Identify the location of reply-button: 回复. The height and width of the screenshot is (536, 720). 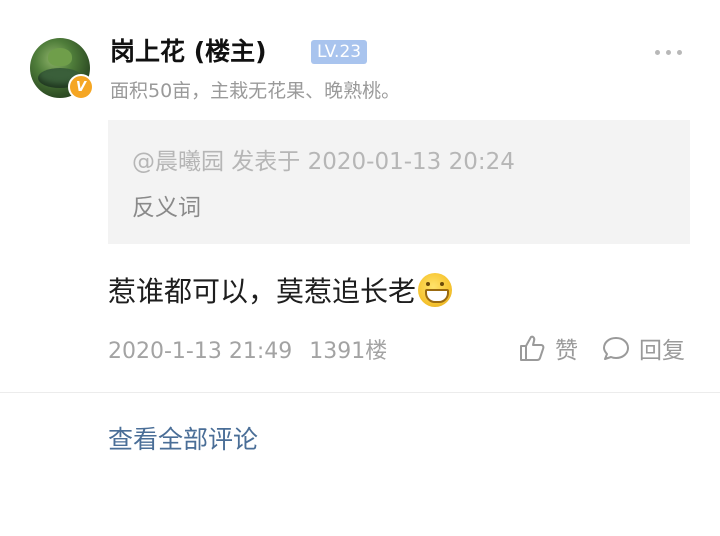
(643, 348).